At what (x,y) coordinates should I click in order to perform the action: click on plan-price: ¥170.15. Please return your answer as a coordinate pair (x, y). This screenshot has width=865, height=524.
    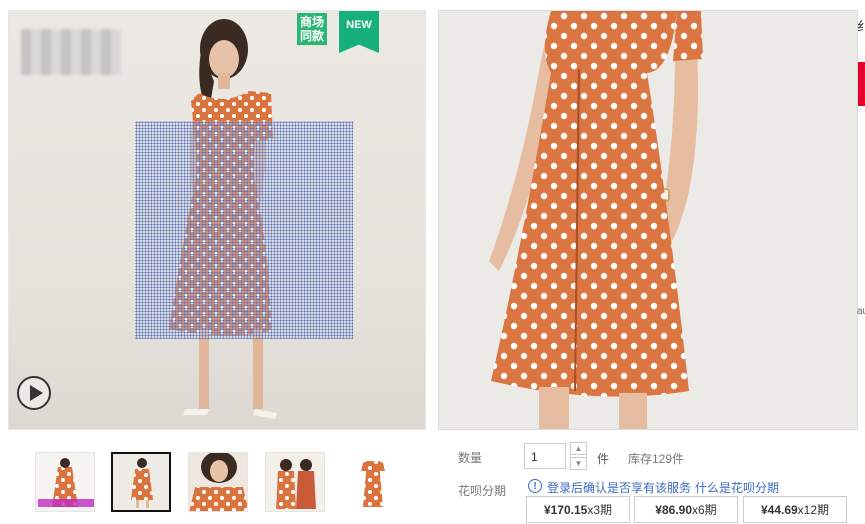
    Looking at the image, I should click on (565, 510).